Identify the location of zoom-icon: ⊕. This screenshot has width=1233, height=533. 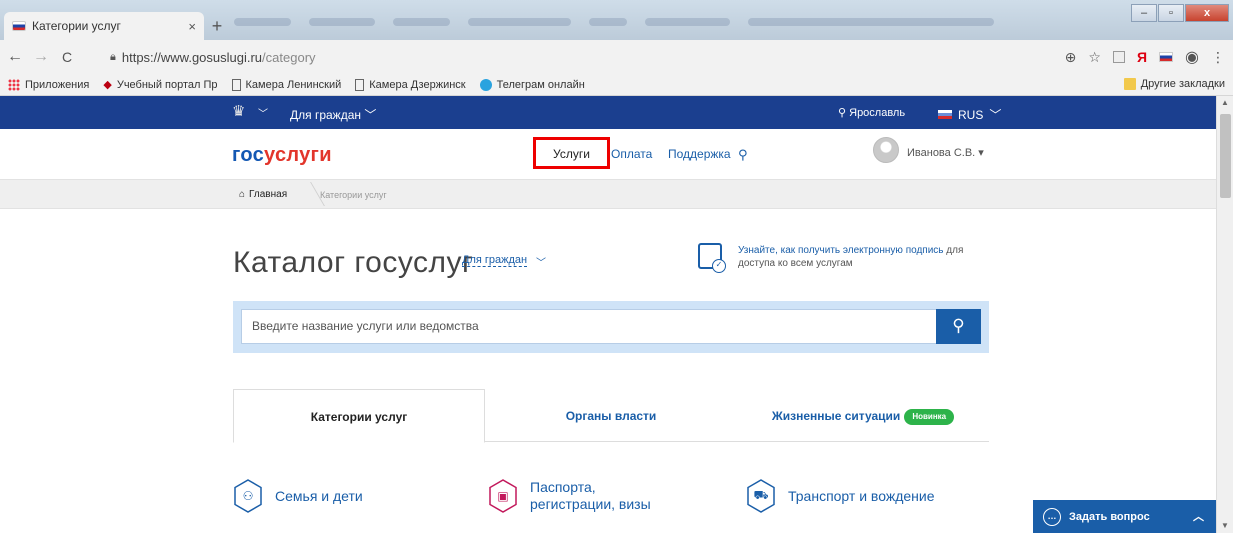
(1071, 57).